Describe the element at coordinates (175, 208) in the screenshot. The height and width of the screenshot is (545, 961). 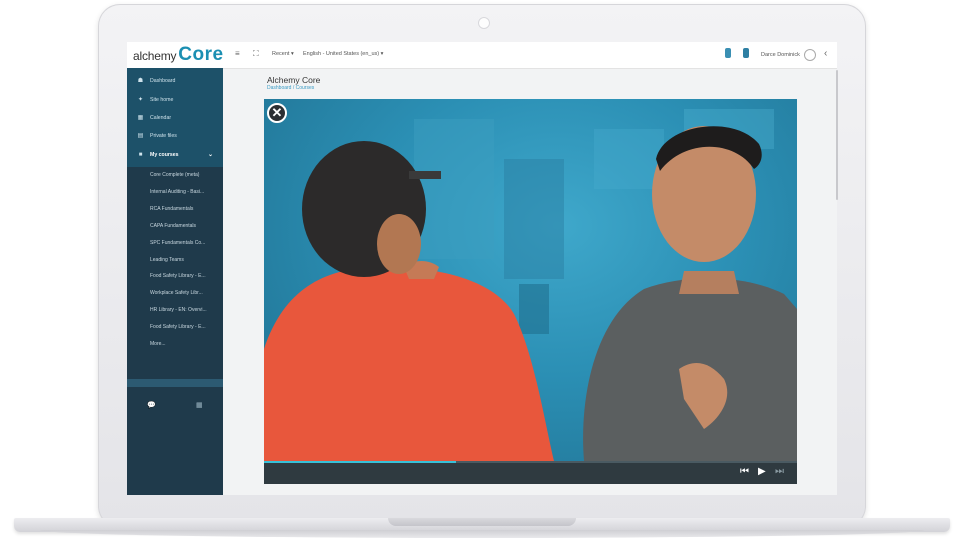
I see `course-item: RCA Fundamentals` at that location.